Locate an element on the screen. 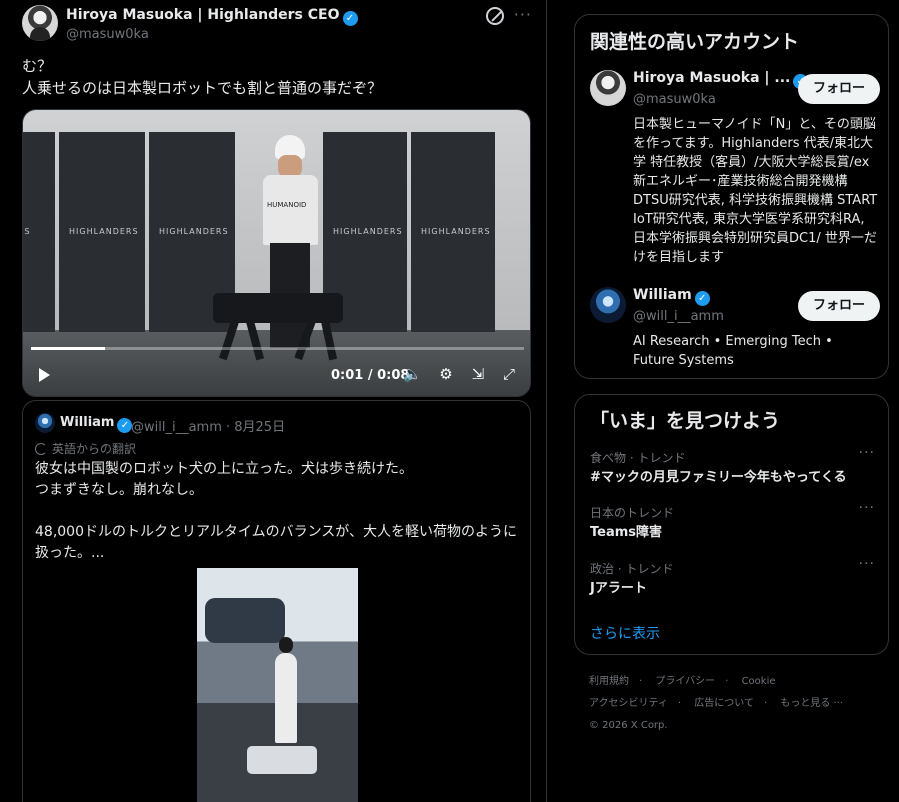  pip-icon: ⇲ is located at coordinates (478, 374).